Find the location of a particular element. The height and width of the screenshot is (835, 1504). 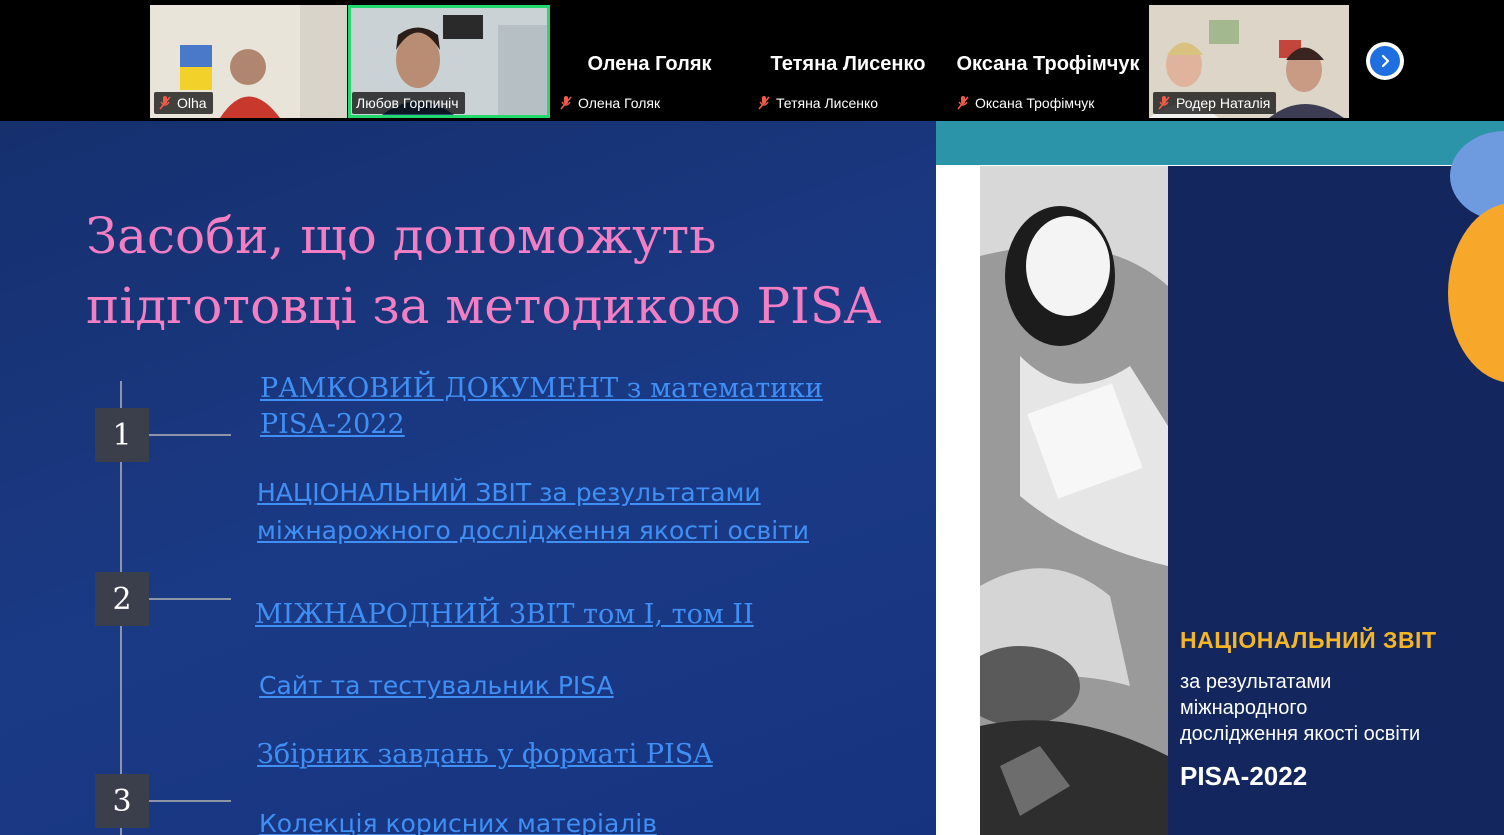

students-photo-illustration is located at coordinates (1074, 500).